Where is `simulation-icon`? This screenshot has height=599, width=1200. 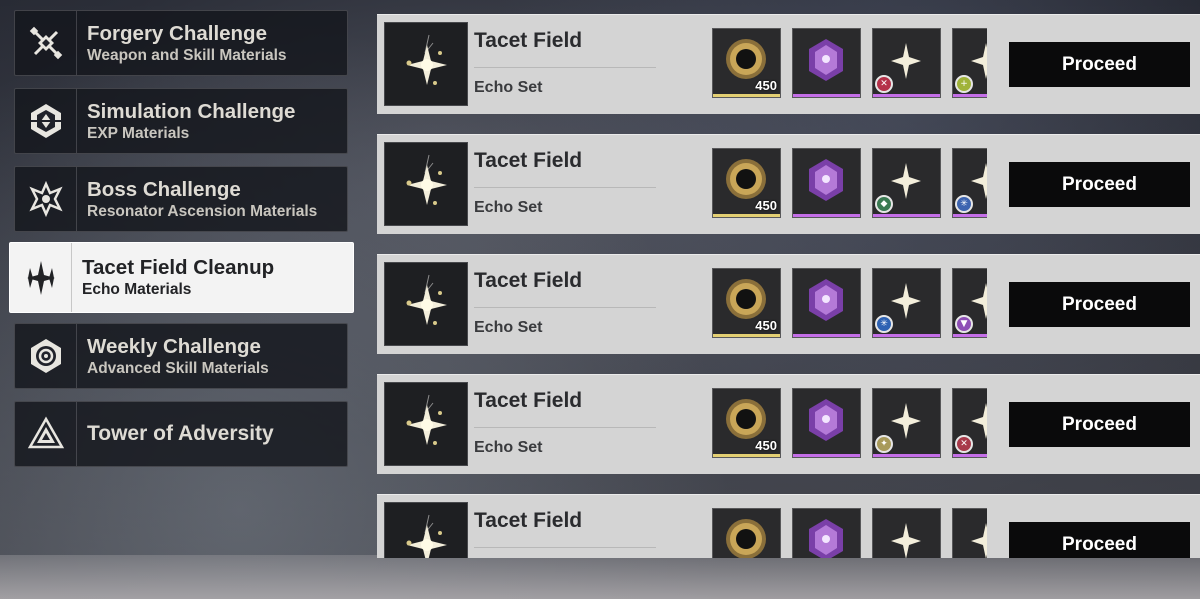 simulation-icon is located at coordinates (46, 121).